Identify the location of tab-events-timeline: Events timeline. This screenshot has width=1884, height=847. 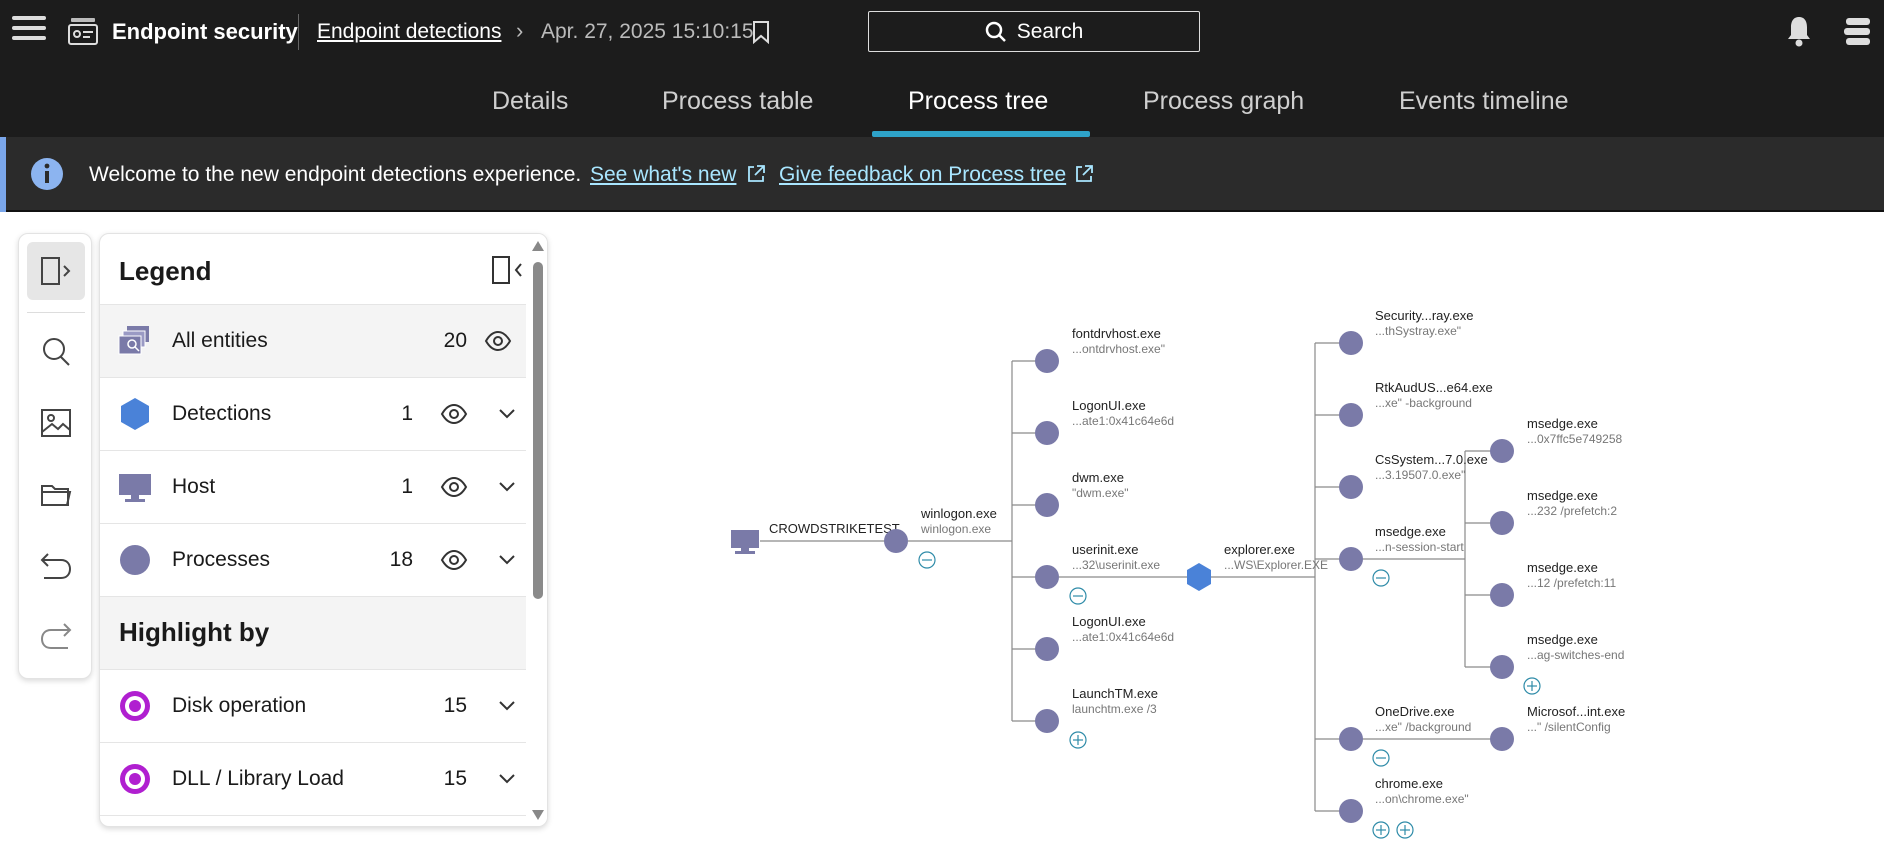
(1484, 101).